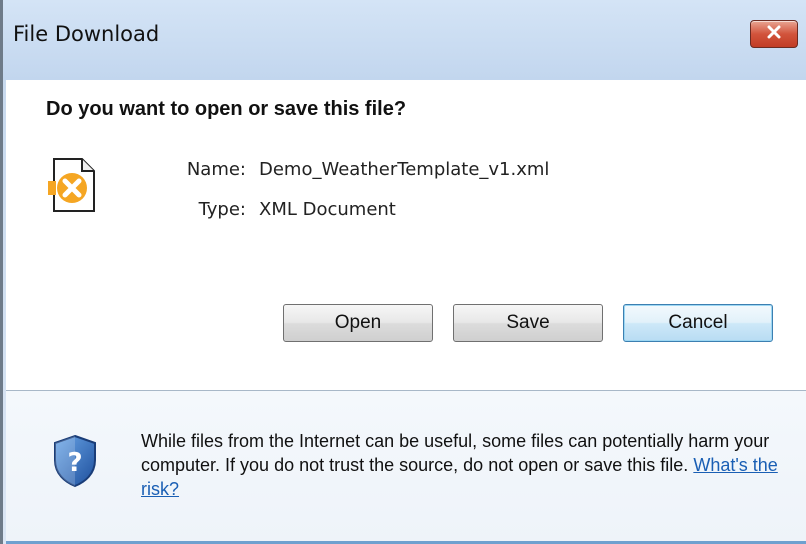 Image resolution: width=806 pixels, height=544 pixels. I want to click on title-bar: File Download, so click(404, 40).